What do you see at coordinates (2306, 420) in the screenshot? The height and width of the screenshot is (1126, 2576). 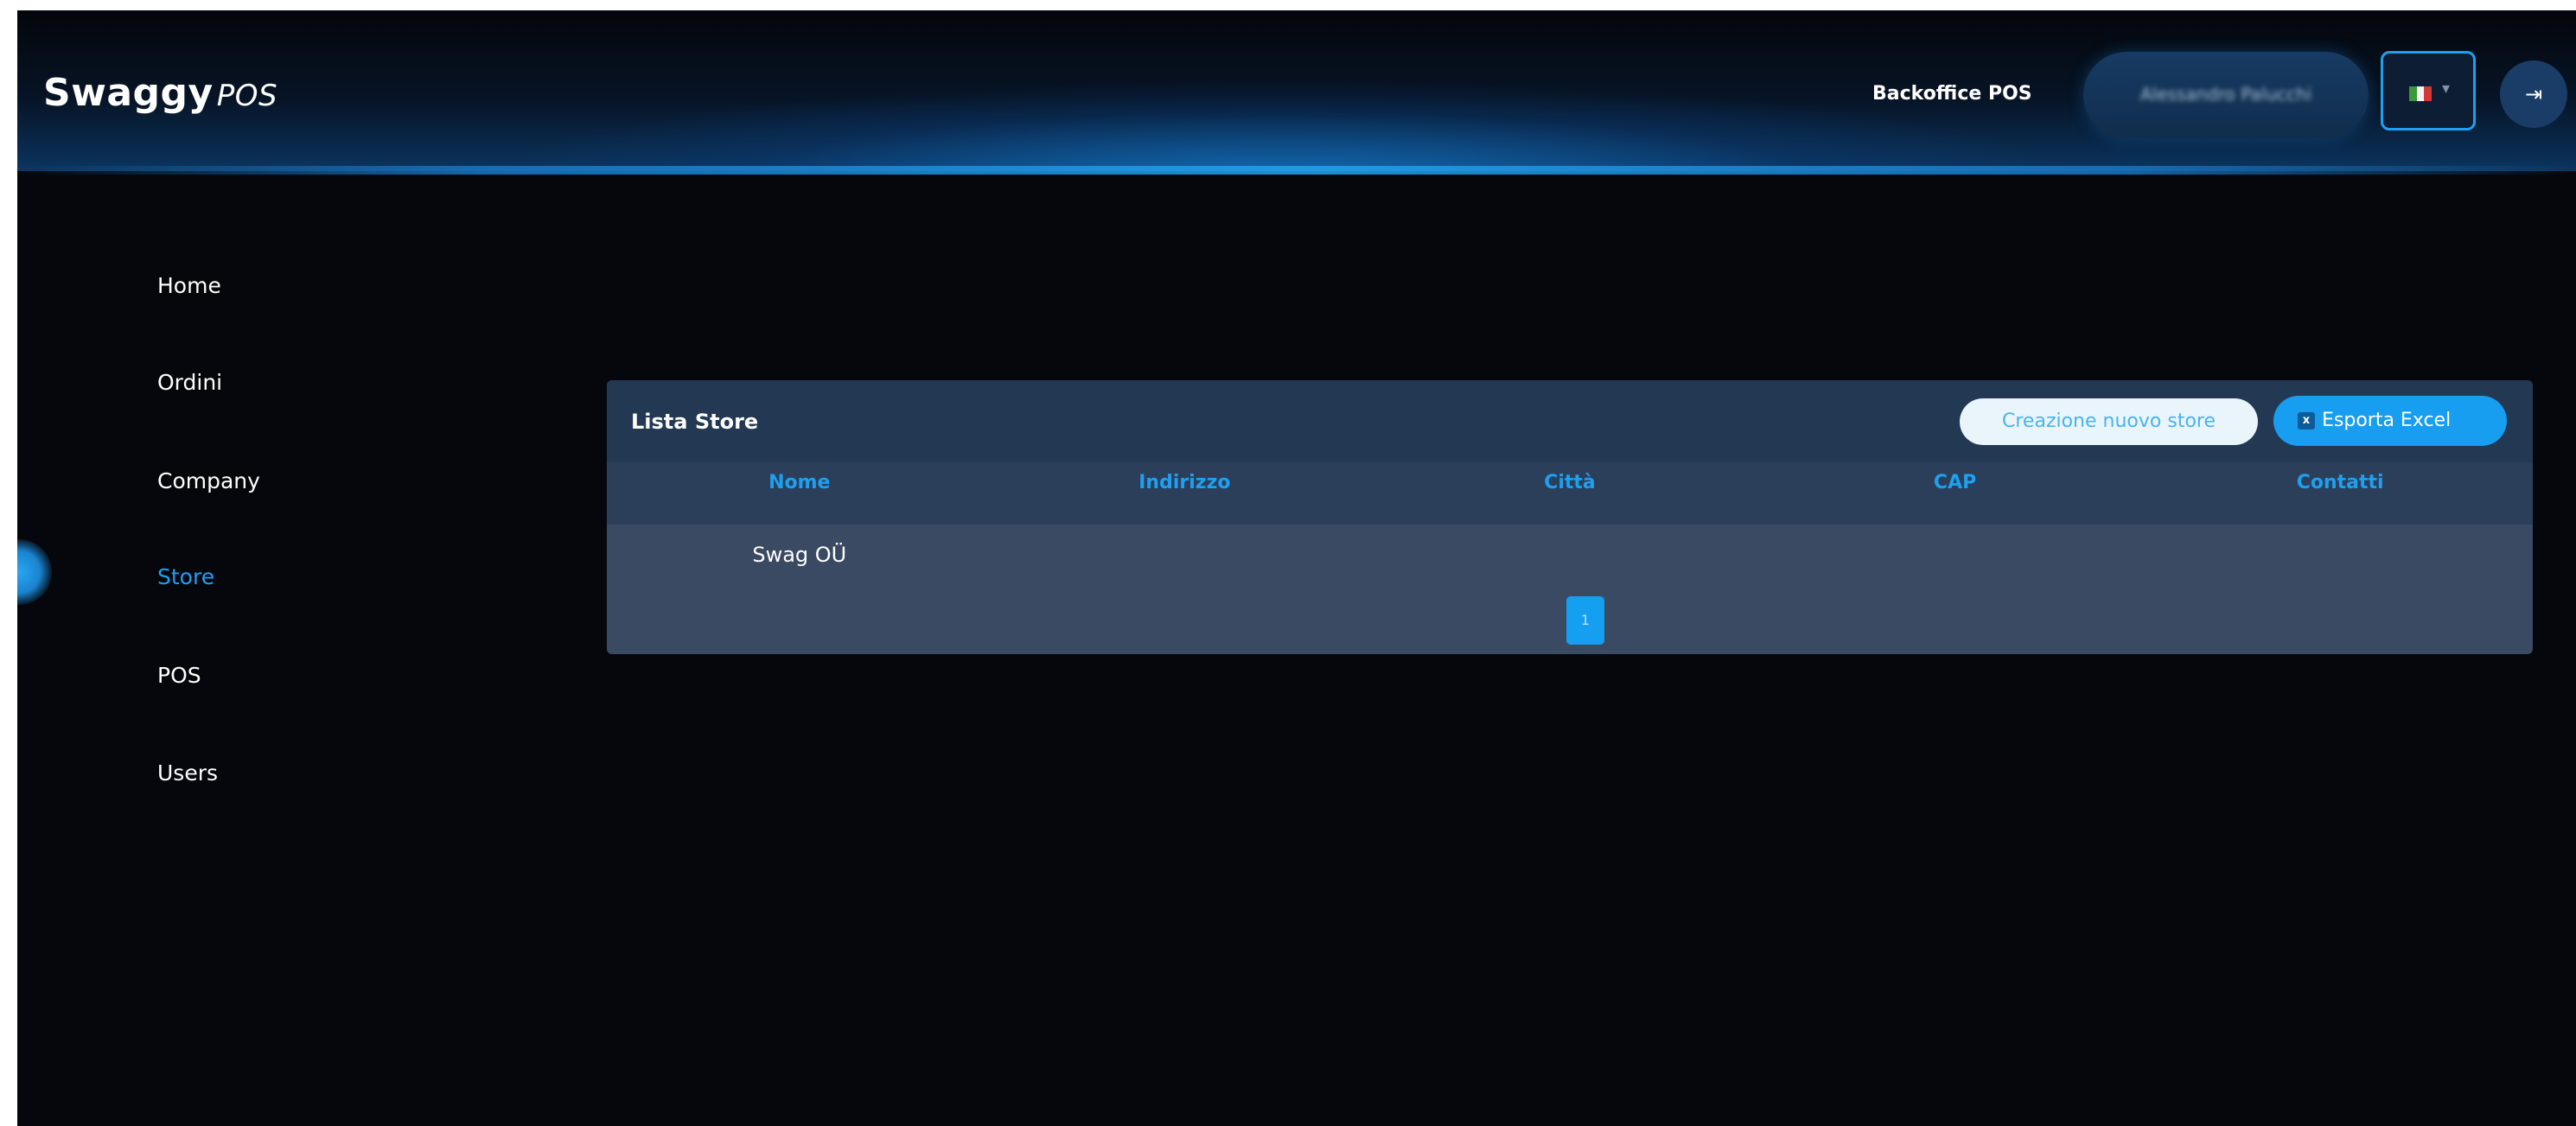 I see `excel-icon: x` at bounding box center [2306, 420].